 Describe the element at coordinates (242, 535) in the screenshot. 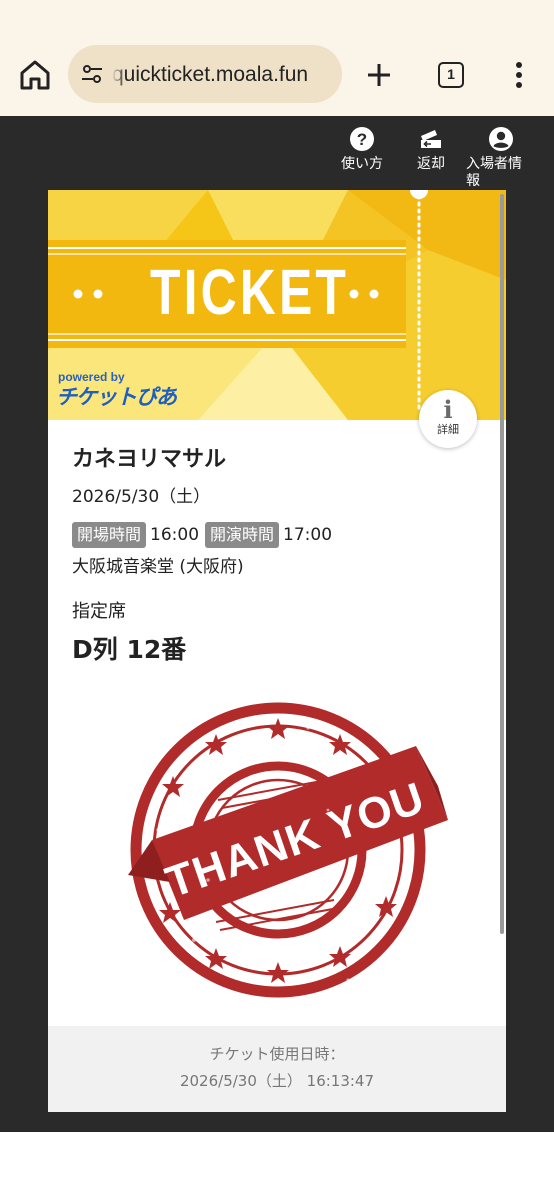

I see `start-time-badge: 開演時間` at that location.